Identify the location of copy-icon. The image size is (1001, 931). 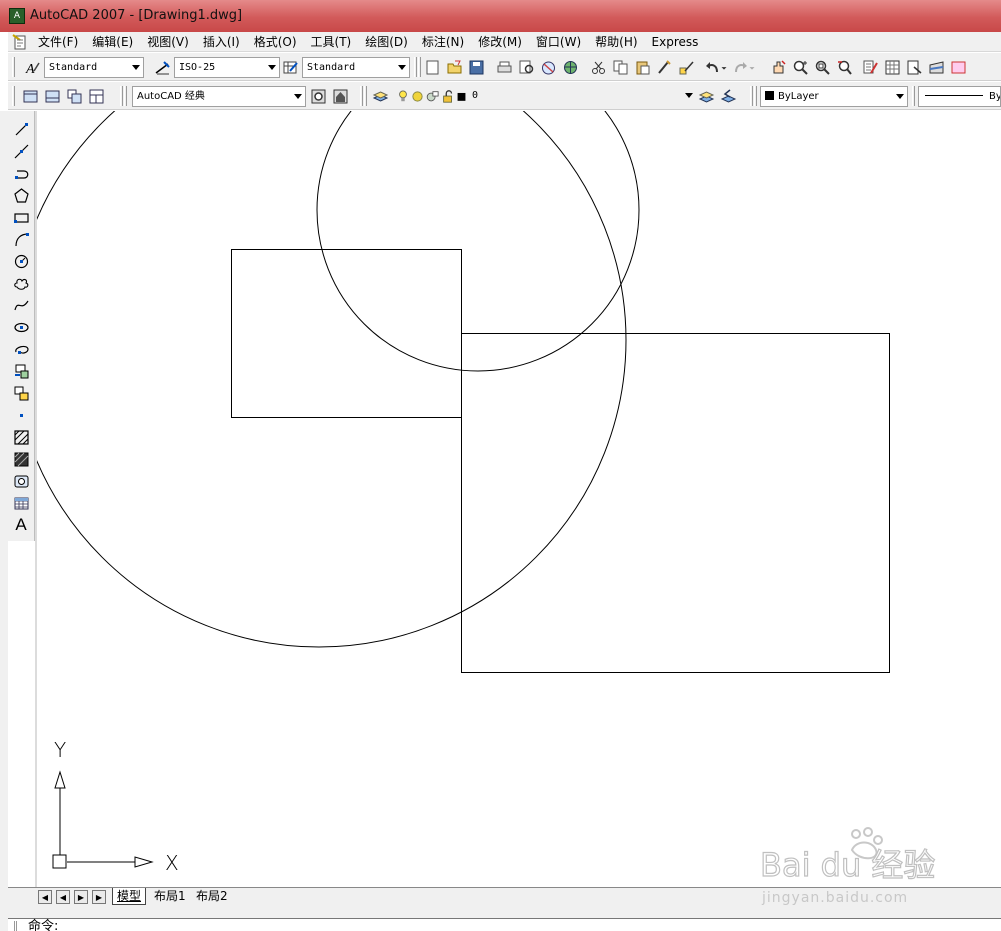
(620, 67).